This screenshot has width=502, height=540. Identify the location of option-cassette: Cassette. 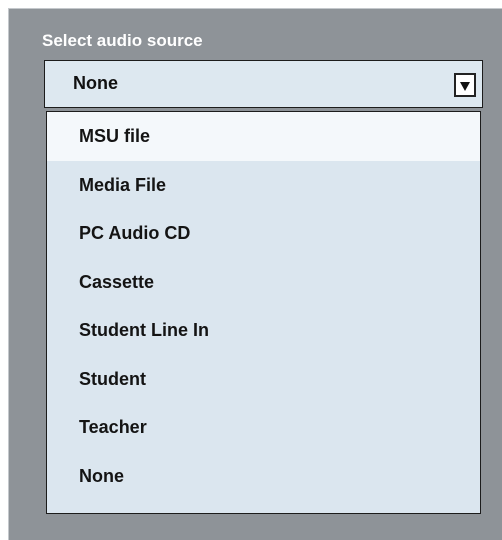
(263, 282).